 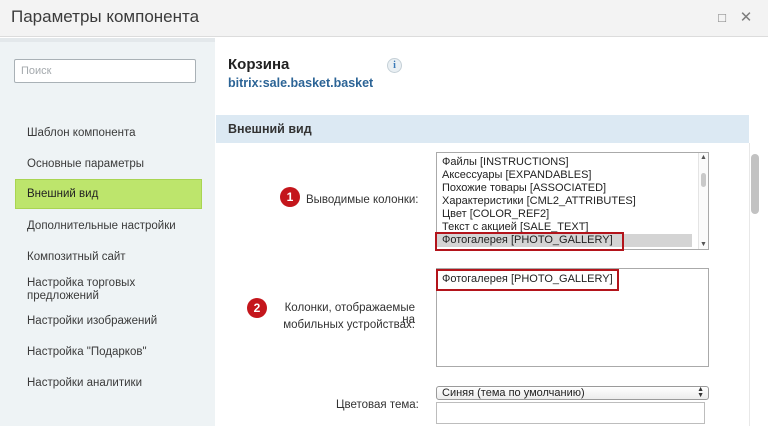 I want to click on list-item: Характеристики [CML2_ATTRIBUTES], so click(x=539, y=201).